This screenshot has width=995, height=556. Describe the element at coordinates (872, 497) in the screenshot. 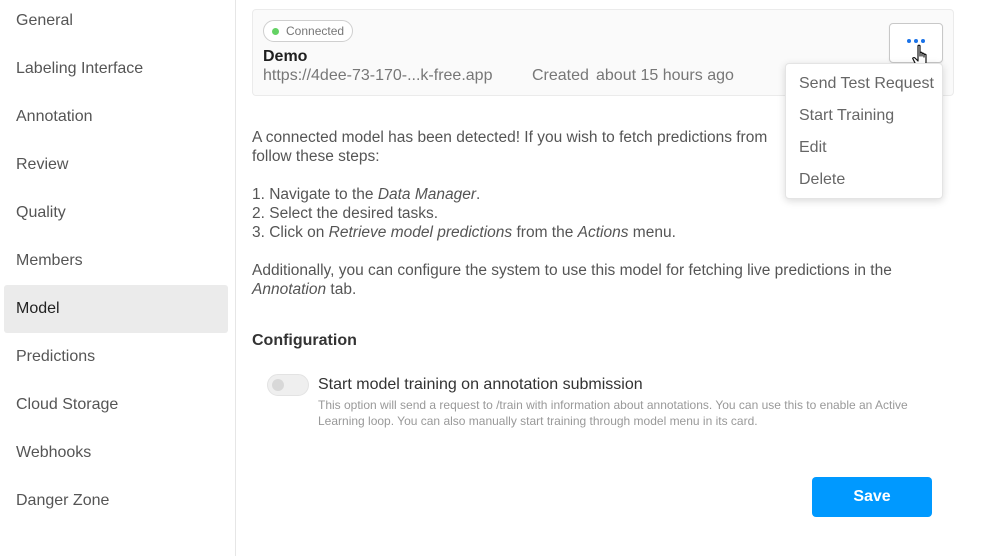

I see `save-button: Save` at that location.